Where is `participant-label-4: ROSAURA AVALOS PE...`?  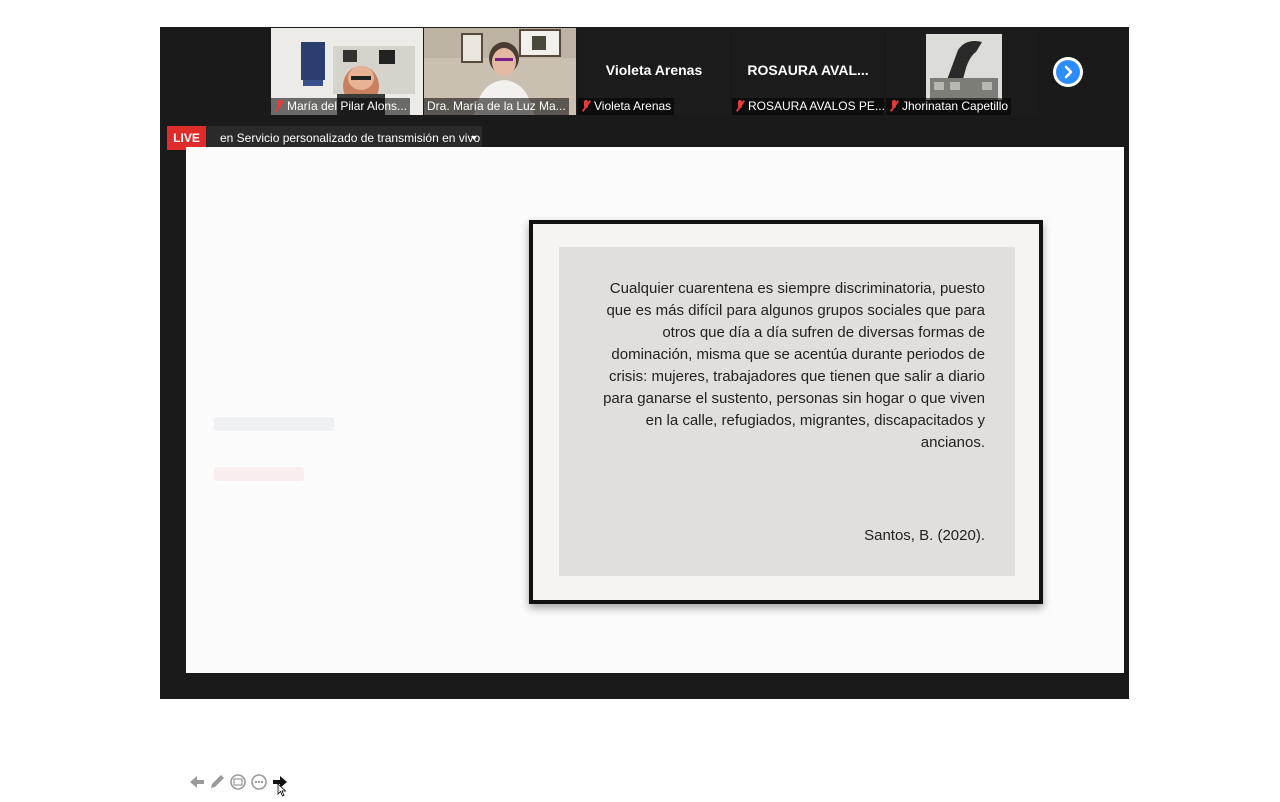
participant-label-4: ROSAURA AVALOS PE... is located at coordinates (808, 106).